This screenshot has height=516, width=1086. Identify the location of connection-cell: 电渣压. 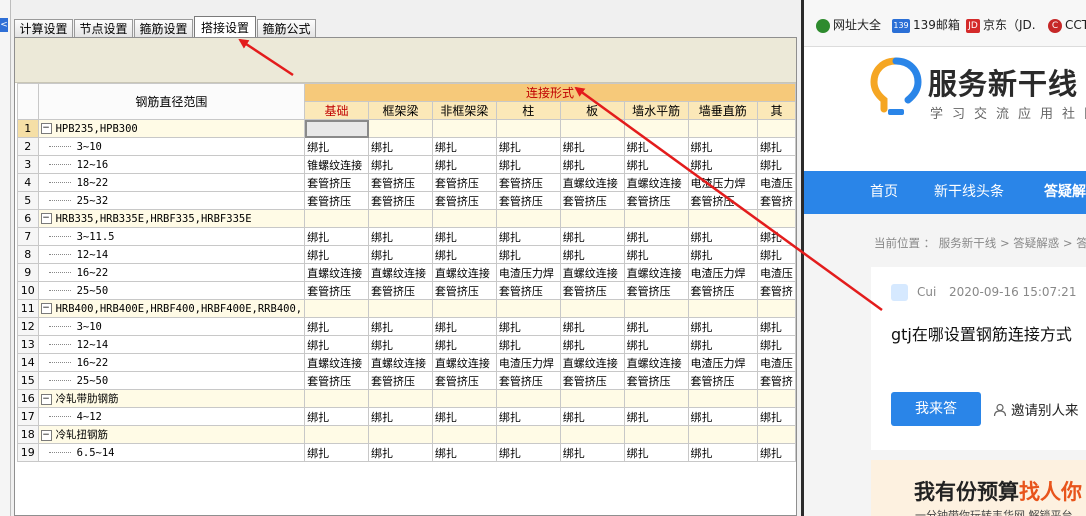
(776, 182).